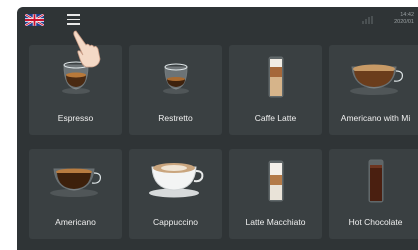  Describe the element at coordinates (373, 79) in the screenshot. I see `americano-milk-cup-icon` at that location.